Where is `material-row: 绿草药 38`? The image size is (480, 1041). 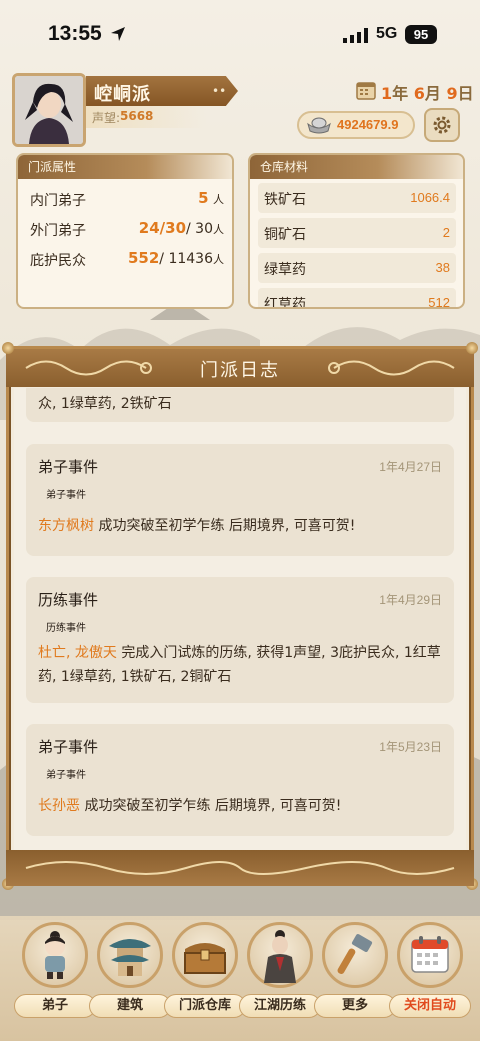
material-row: 绿草药 38 is located at coordinates (357, 268).